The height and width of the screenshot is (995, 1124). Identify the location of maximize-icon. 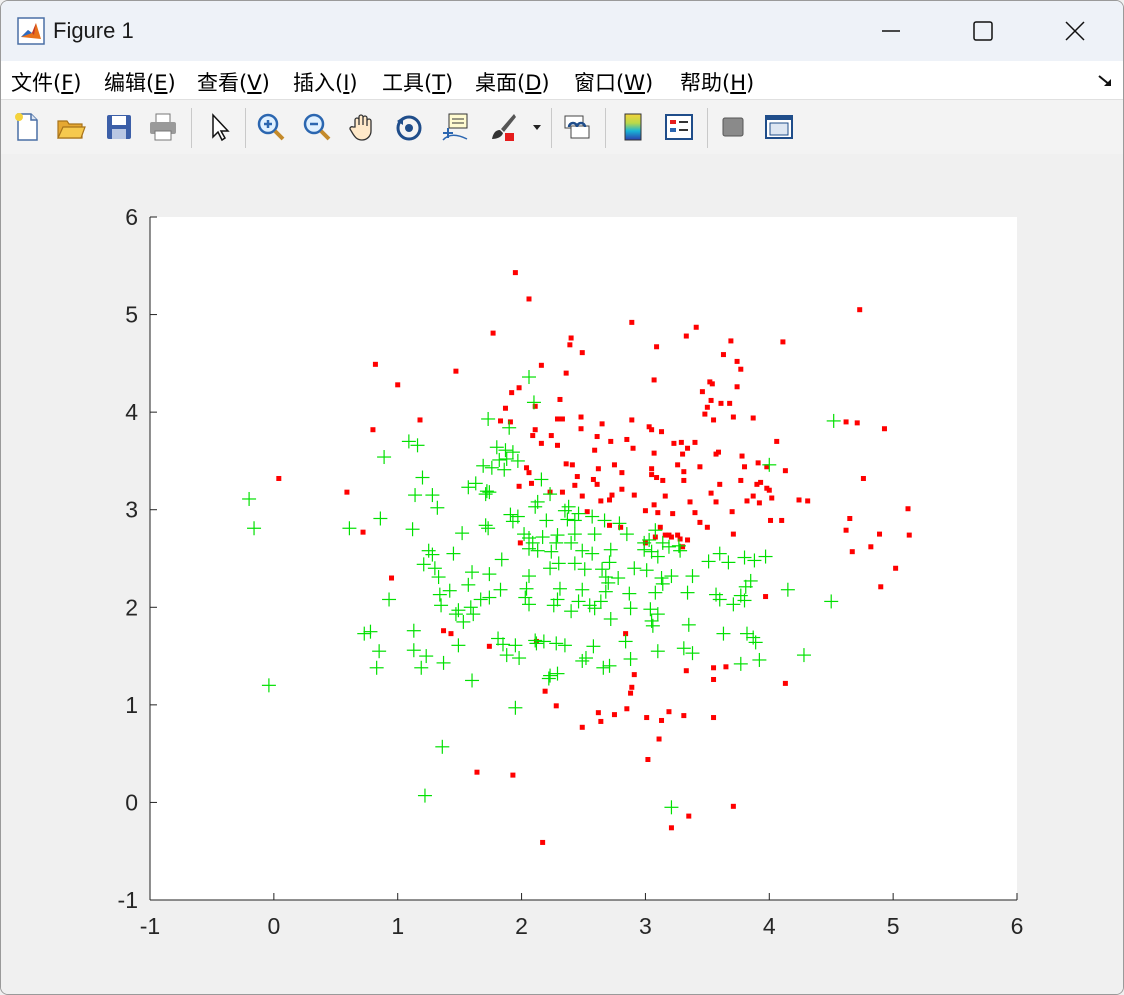
(983, 31).